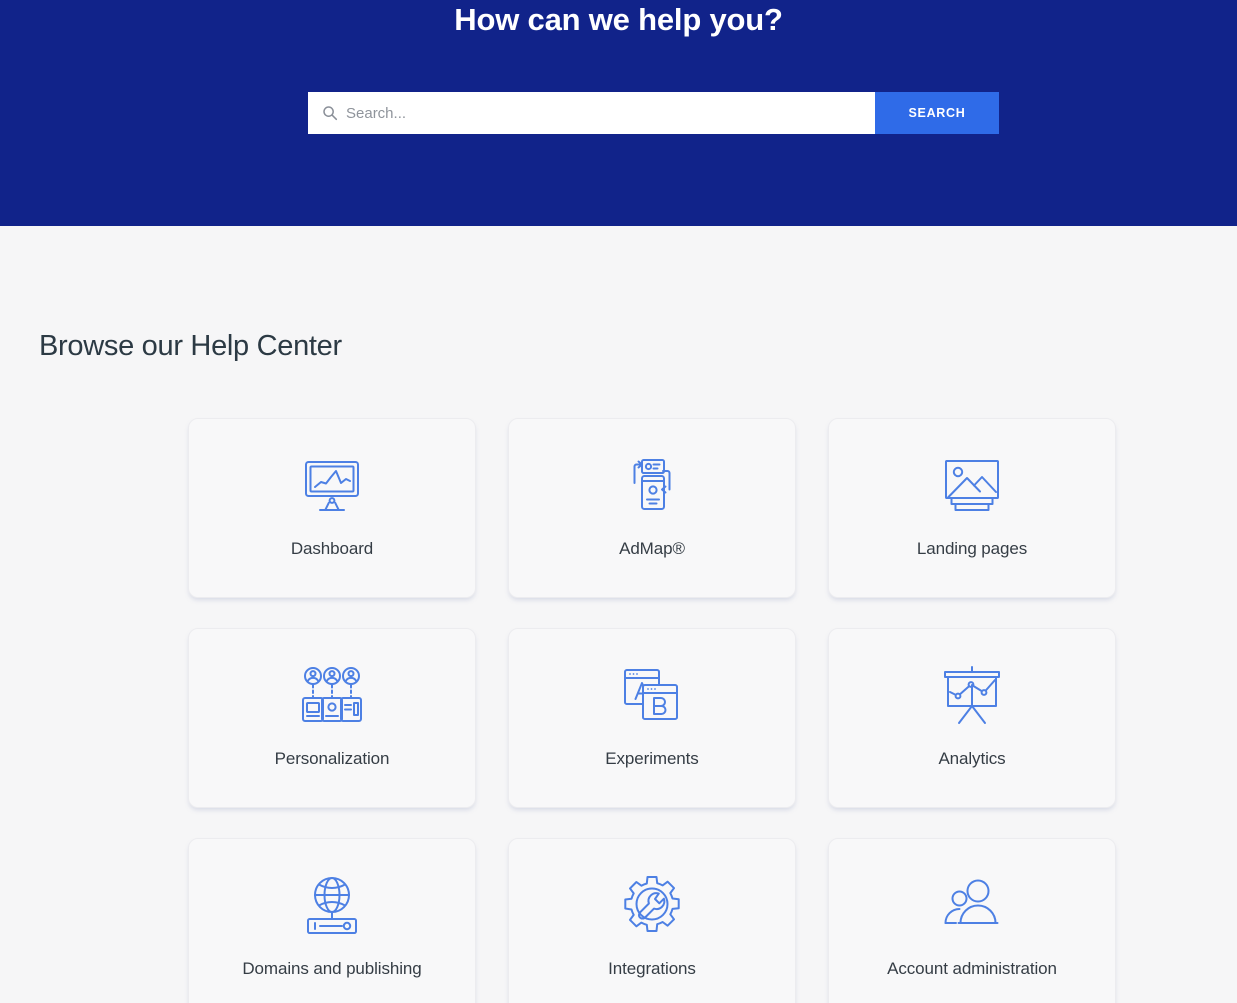 The image size is (1237, 1003). I want to click on help-card-integrations: Integrations, so click(652, 920).